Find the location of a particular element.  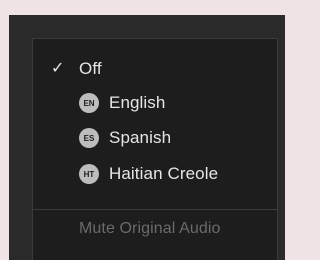

menu-item-label: Off is located at coordinates (90, 68).